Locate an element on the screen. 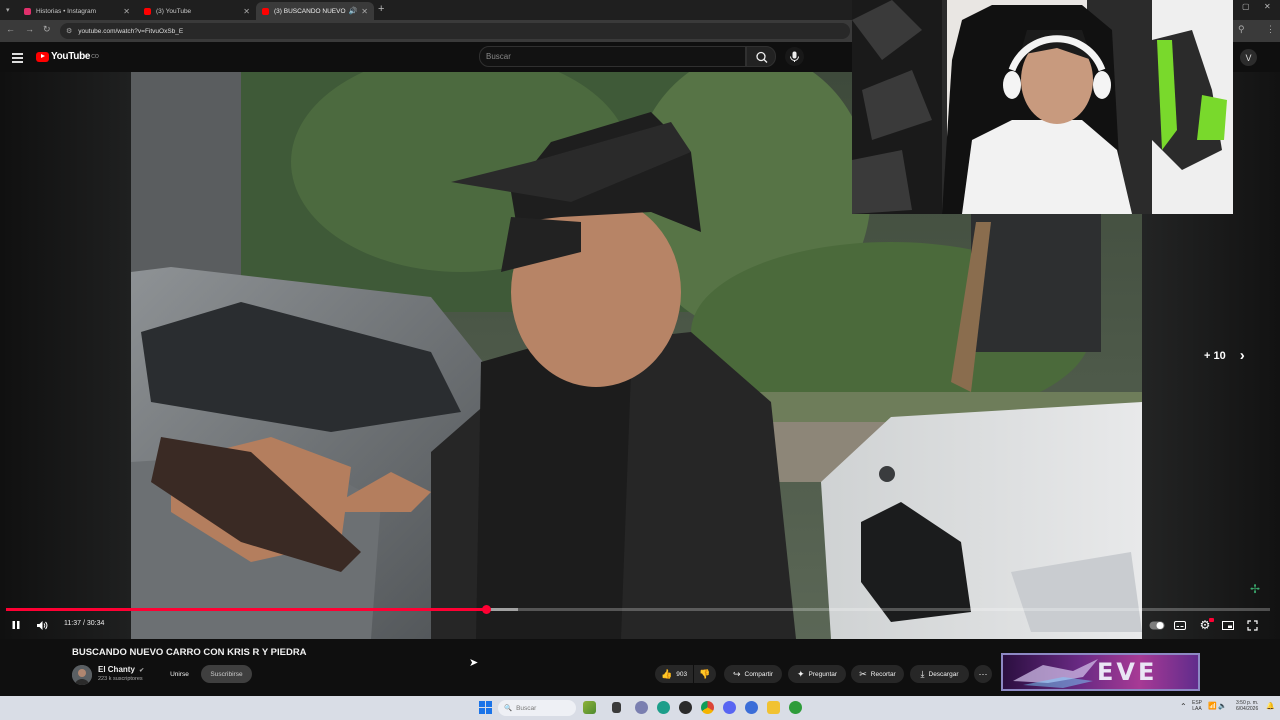 This screenshot has height=720, width=1280. tab-youtube-home: (3) YouTube ✕ is located at coordinates (197, 11).